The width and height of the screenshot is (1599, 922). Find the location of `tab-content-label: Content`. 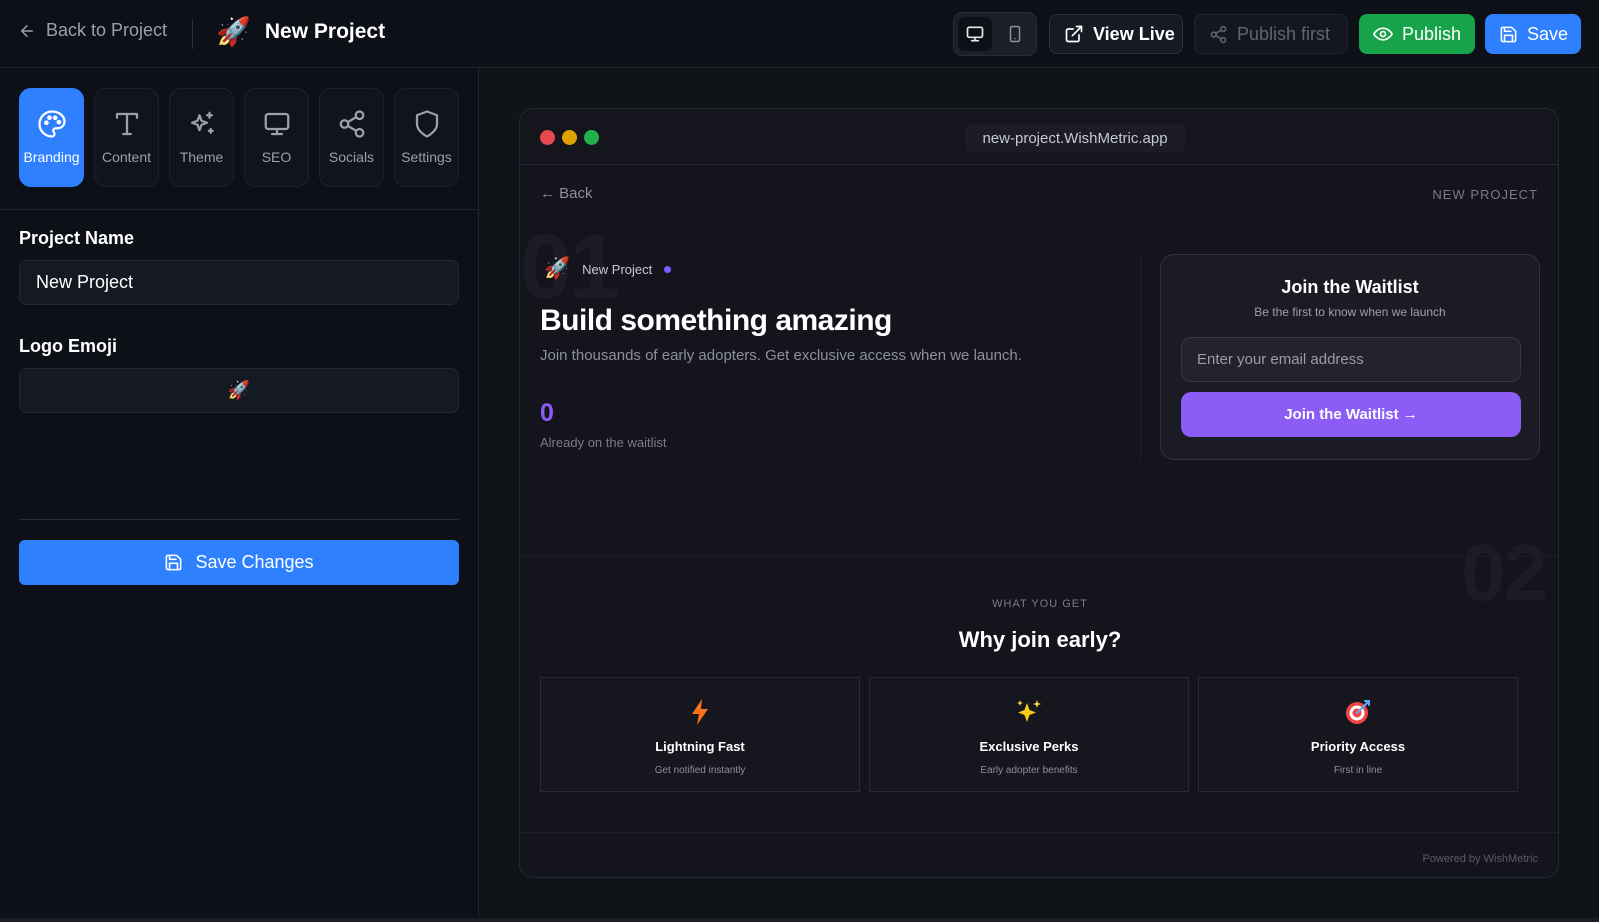

tab-content-label: Content is located at coordinates (126, 157).